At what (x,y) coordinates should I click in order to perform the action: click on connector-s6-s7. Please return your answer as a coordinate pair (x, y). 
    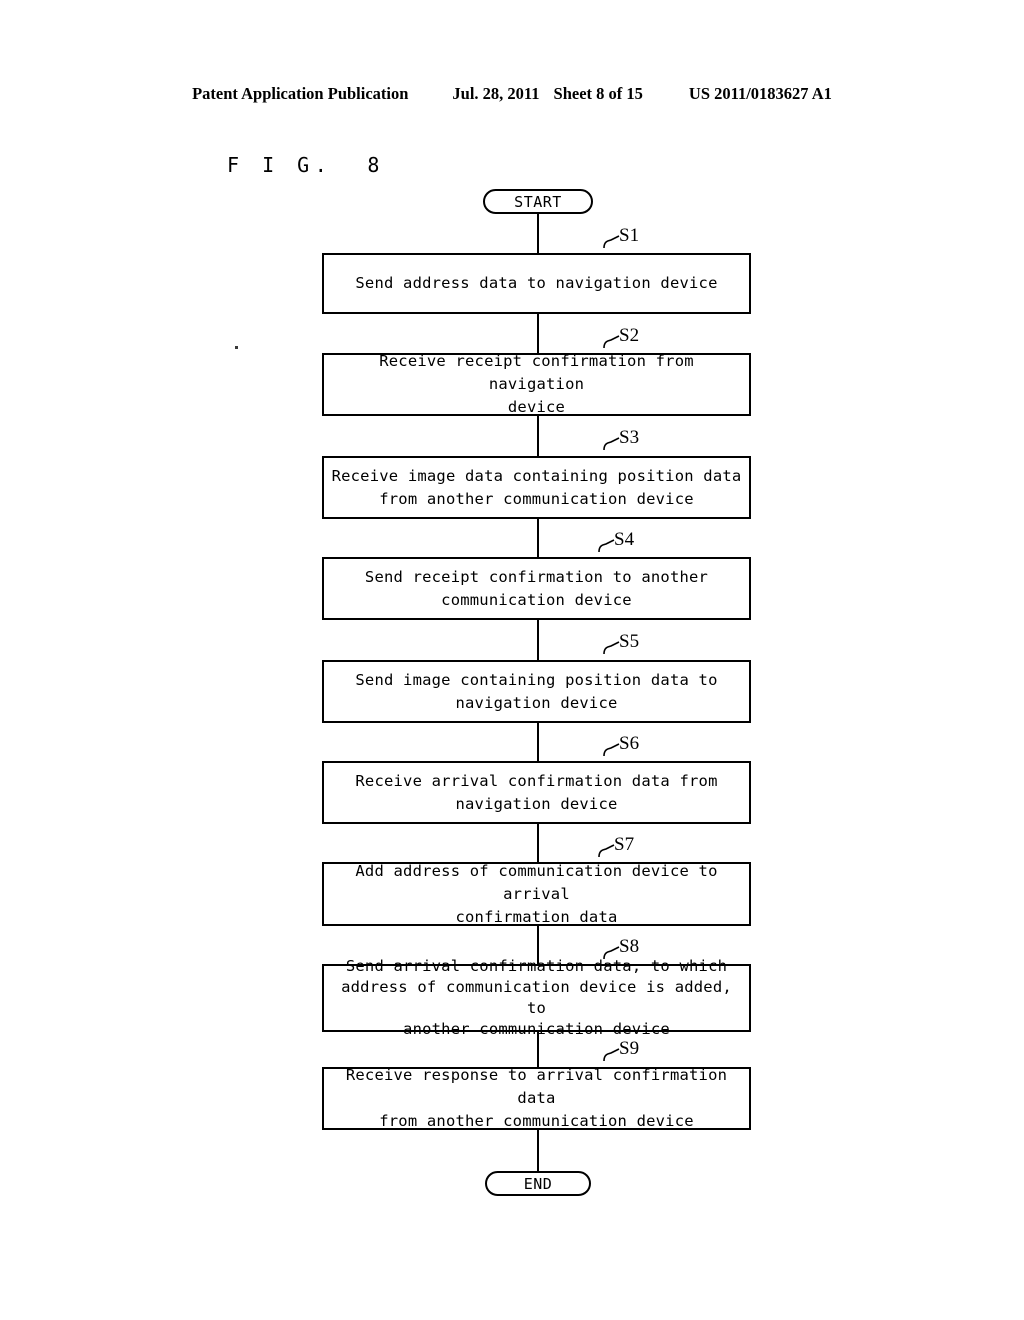
    Looking at the image, I should click on (538, 843).